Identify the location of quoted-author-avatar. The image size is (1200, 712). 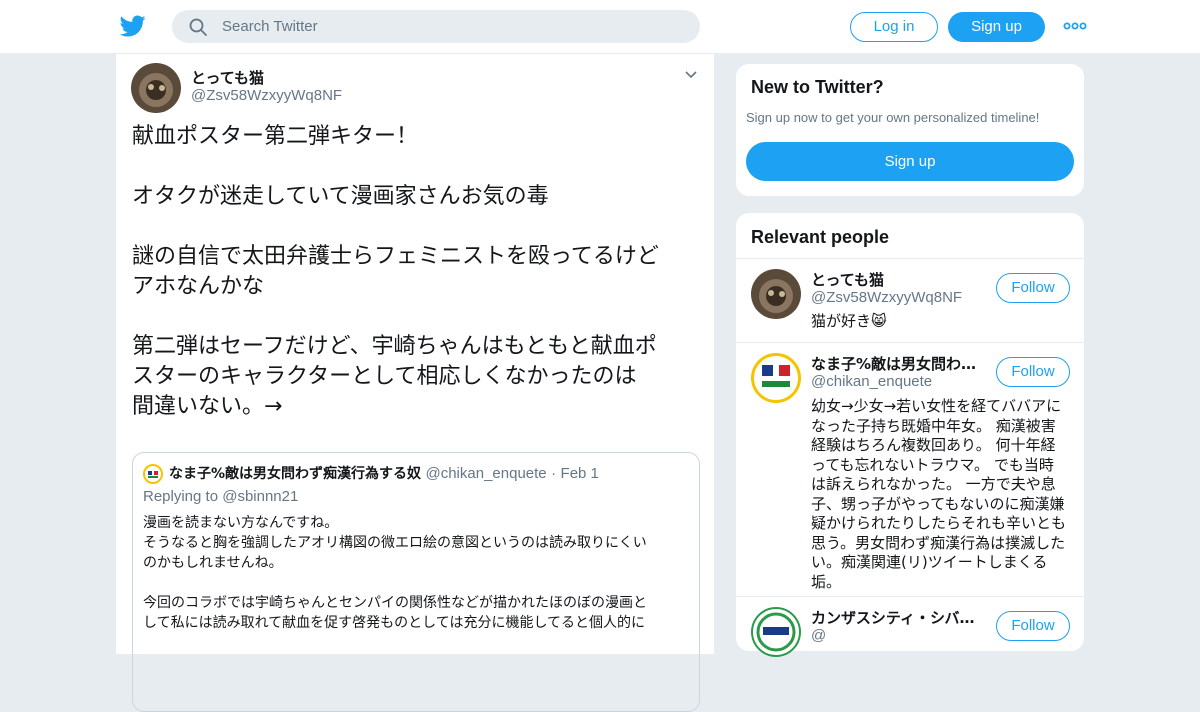
(153, 474).